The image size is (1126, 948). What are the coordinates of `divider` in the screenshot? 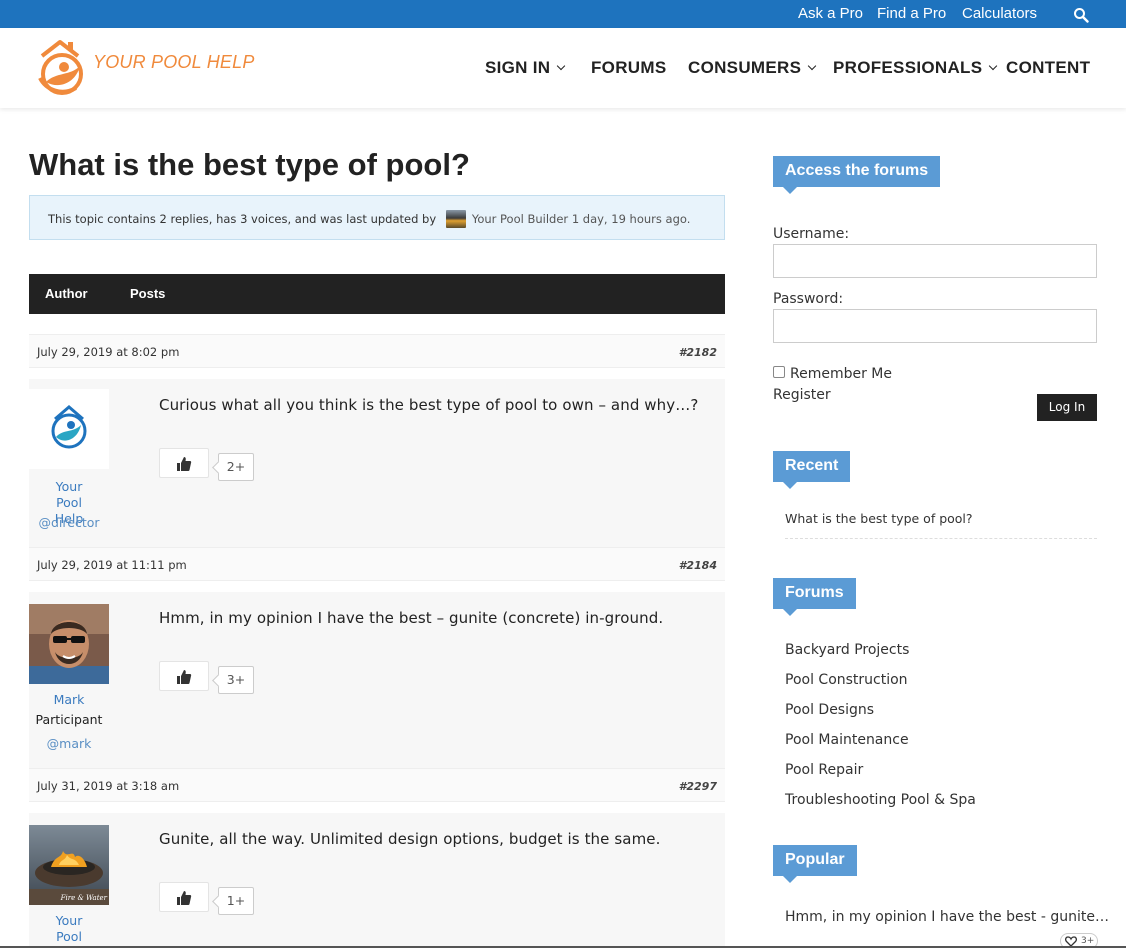 It's located at (941, 538).